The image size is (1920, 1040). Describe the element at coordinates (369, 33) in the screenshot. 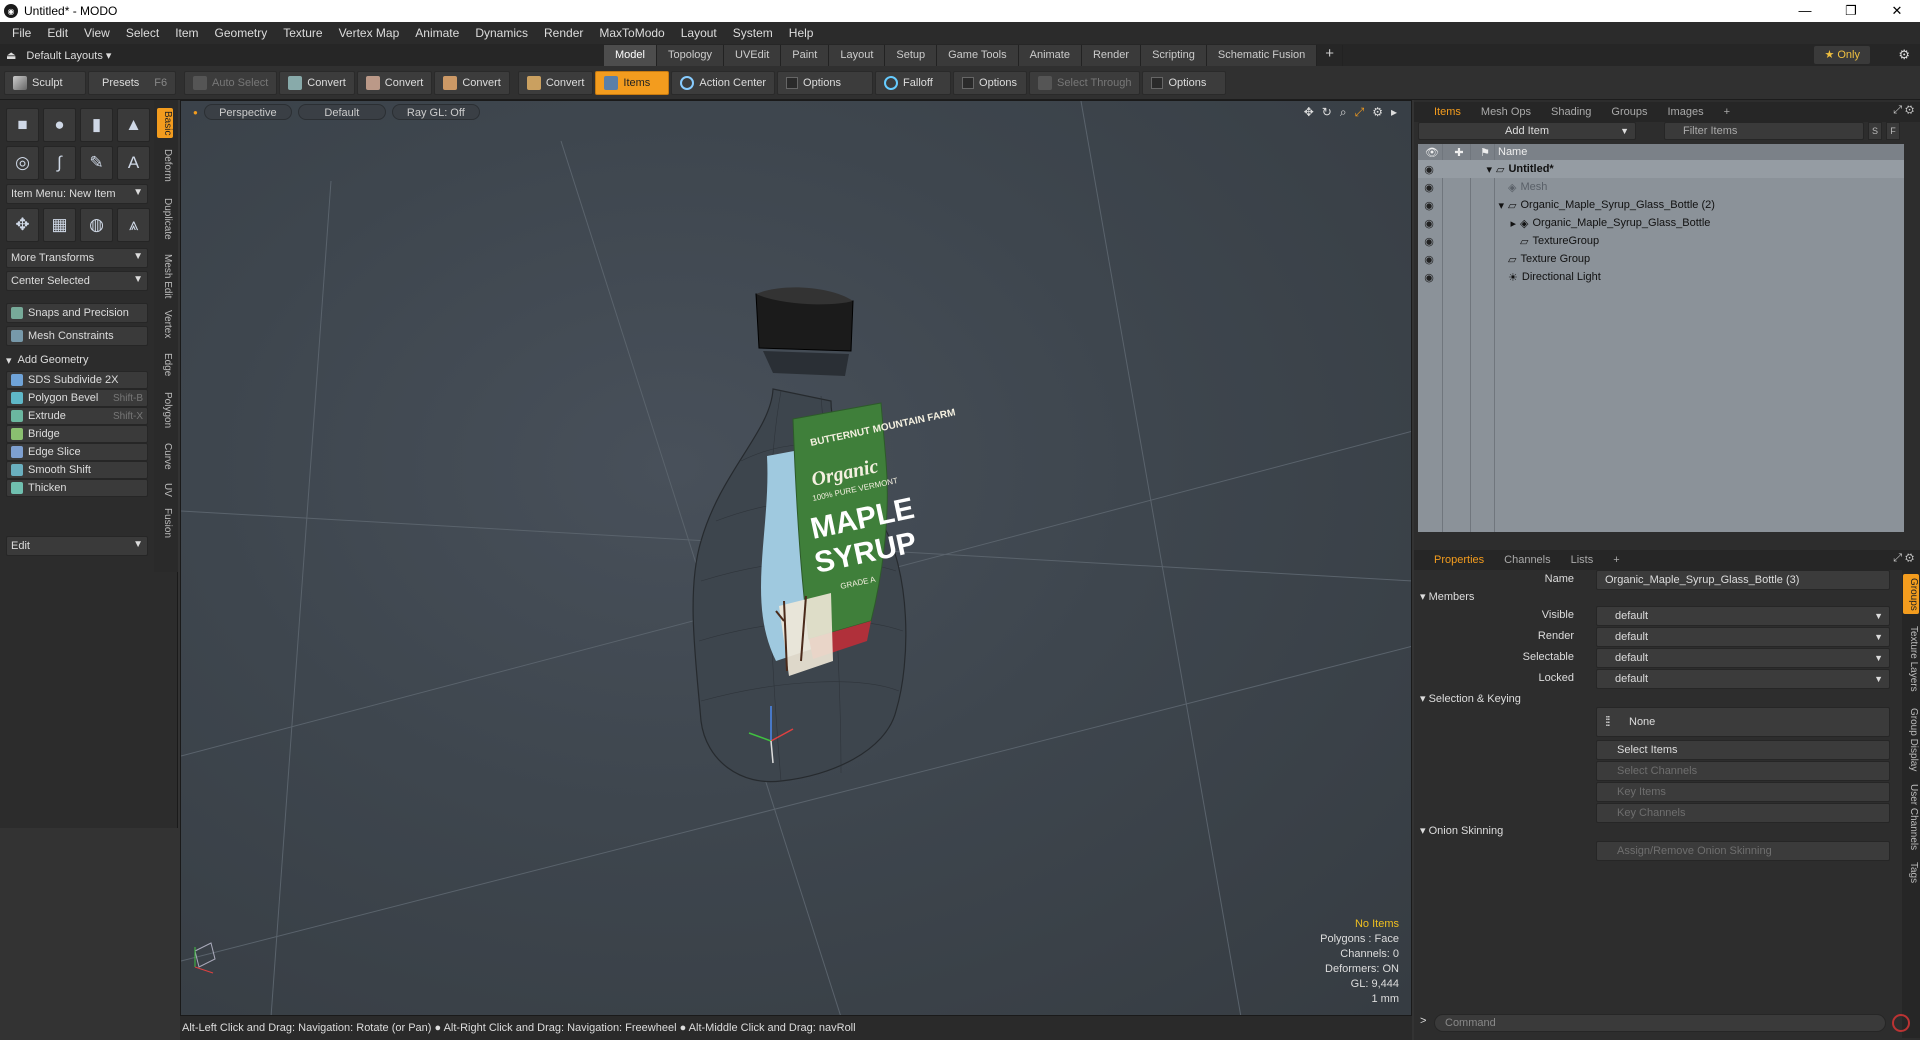

I see `menu-vertex-map: Vertex Map` at that location.